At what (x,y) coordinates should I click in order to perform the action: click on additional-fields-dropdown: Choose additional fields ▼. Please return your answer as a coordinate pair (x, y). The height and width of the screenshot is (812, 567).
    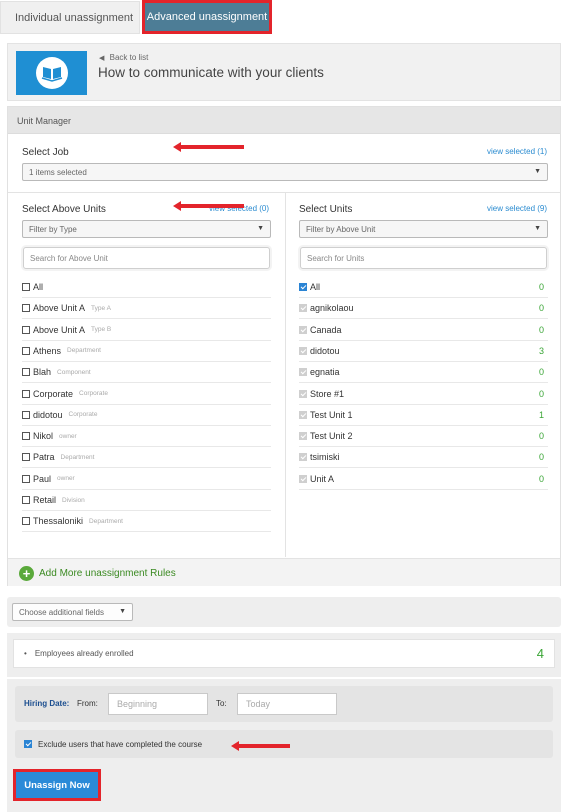
    Looking at the image, I should click on (72, 612).